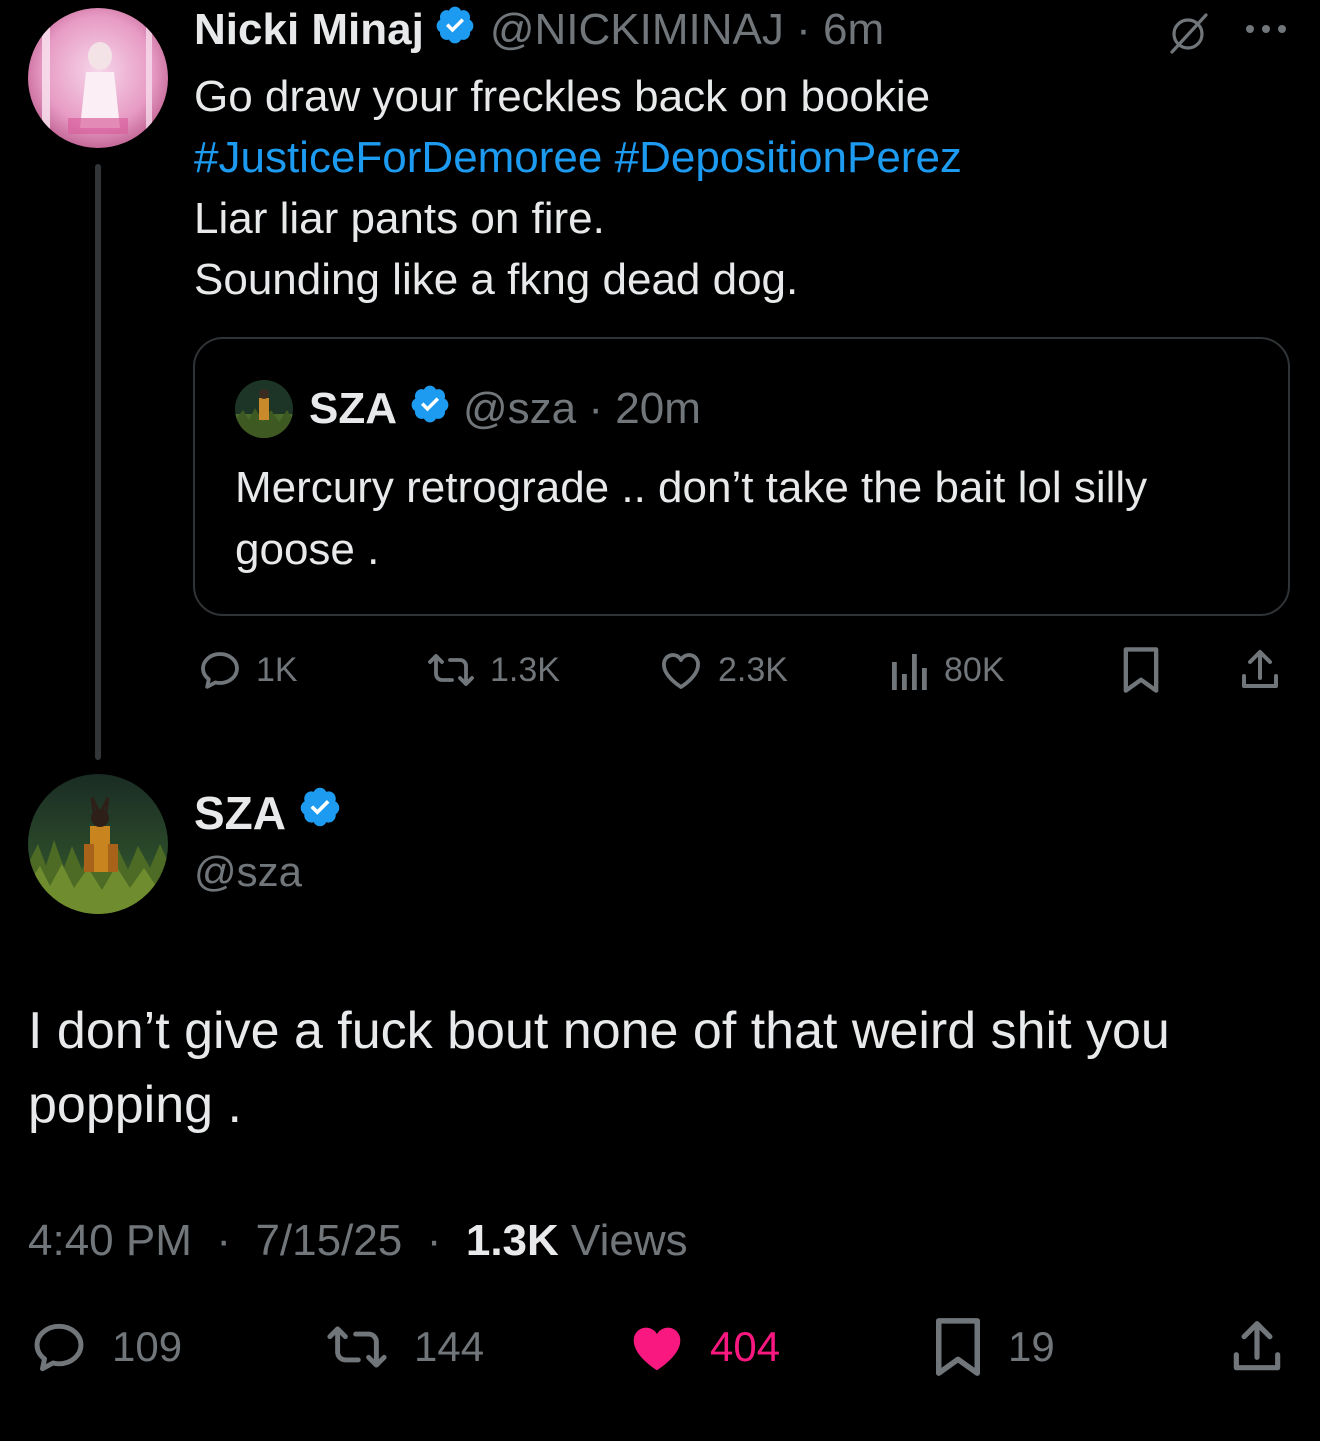  What do you see at coordinates (110, 1240) in the screenshot?
I see `tweet-time: 4:40 PM` at bounding box center [110, 1240].